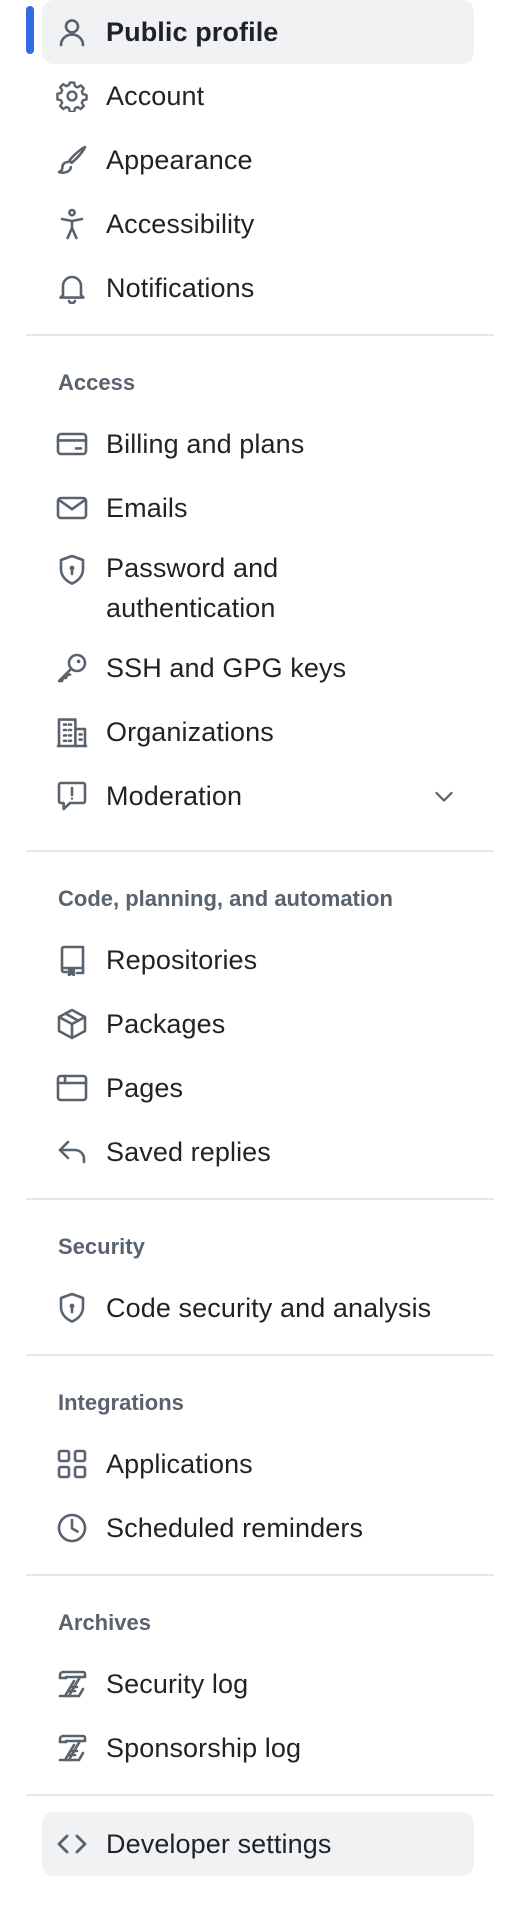 The width and height of the screenshot is (506, 1914). What do you see at coordinates (145, 1088) in the screenshot?
I see `sidebar-item-label: Pages` at bounding box center [145, 1088].